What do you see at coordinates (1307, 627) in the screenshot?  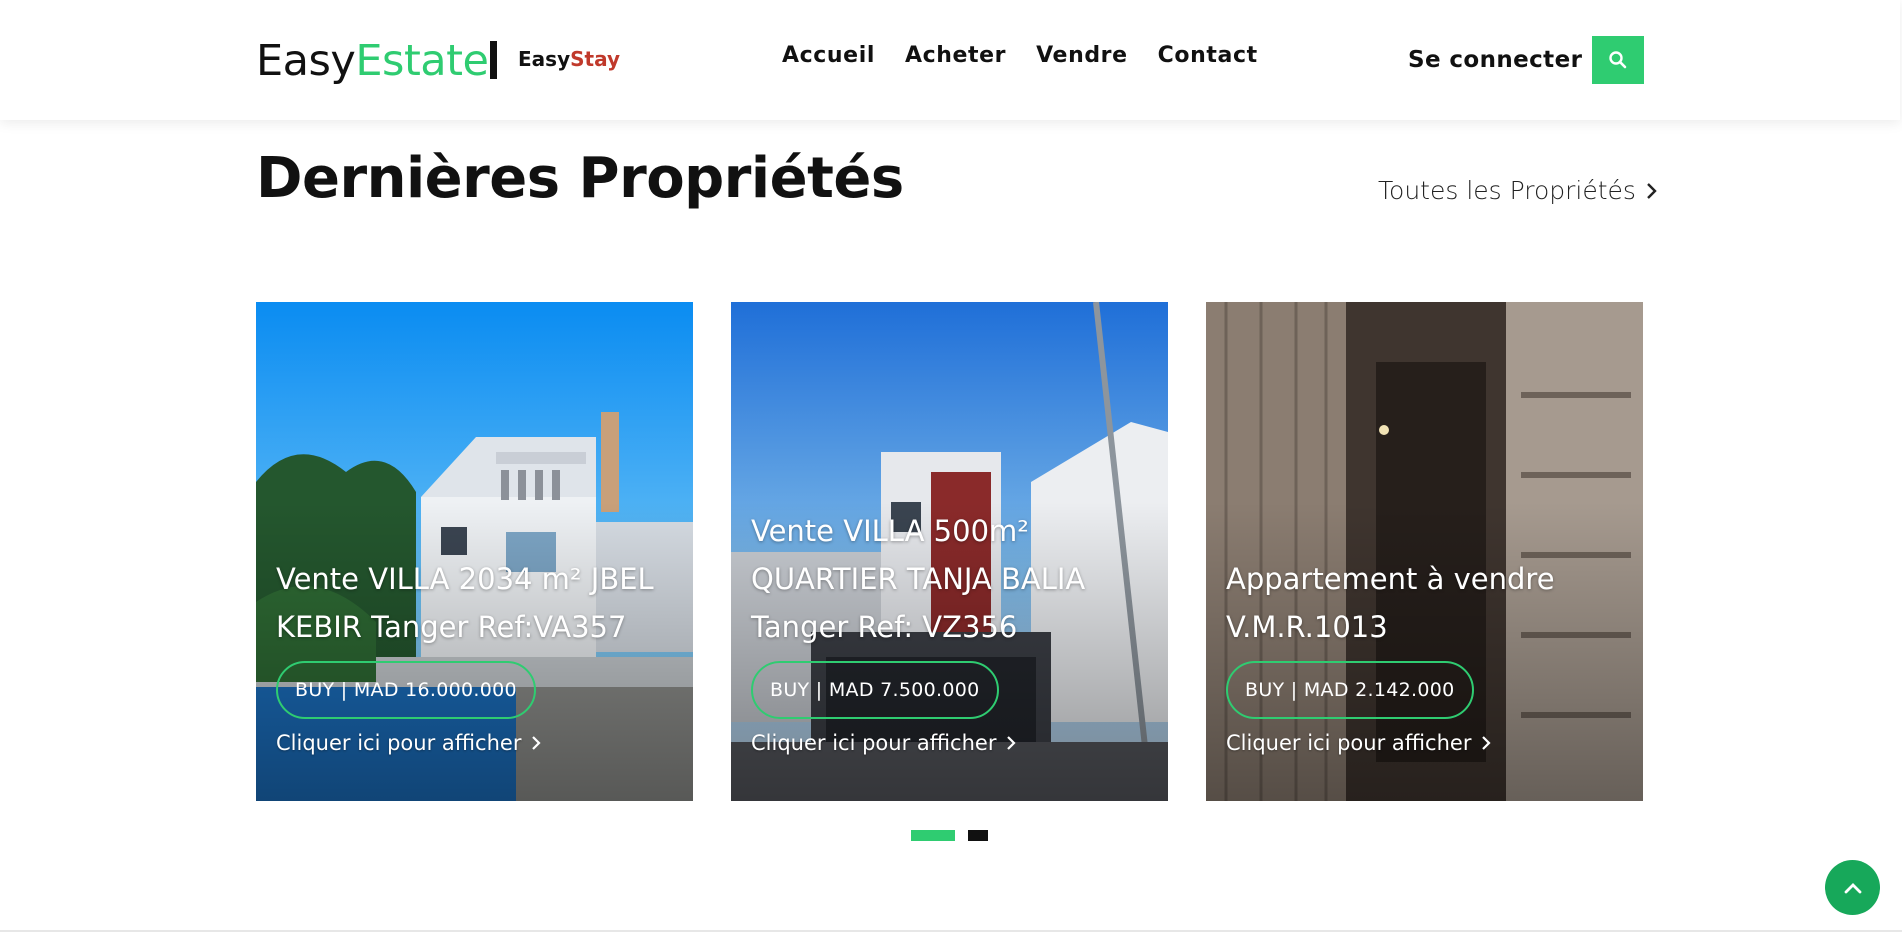 I see `card-title-line: V.M.R.1013` at bounding box center [1307, 627].